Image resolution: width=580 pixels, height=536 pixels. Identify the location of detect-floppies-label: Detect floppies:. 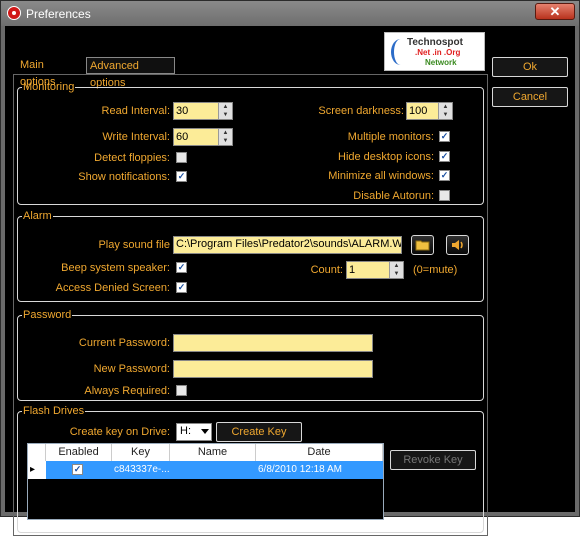
(132, 158).